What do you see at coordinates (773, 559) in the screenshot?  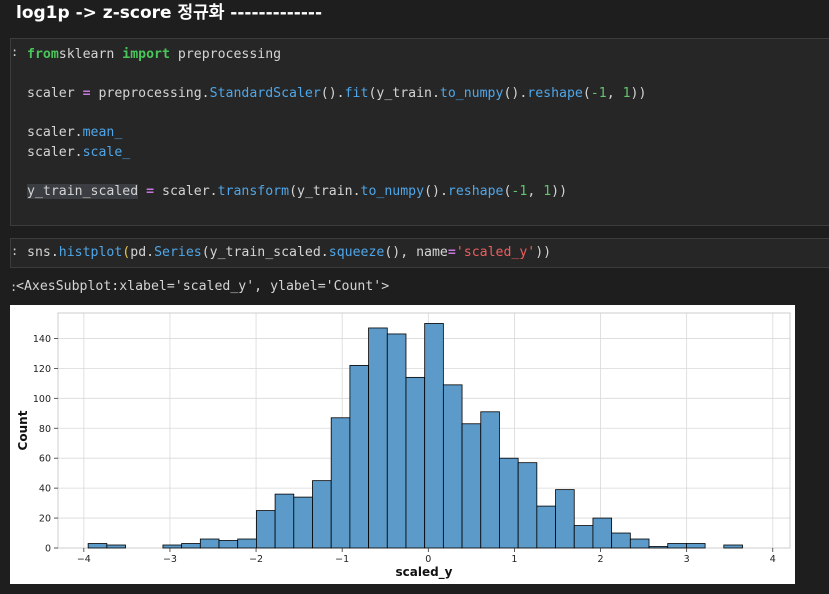 I see `x-tick-label: 4` at bounding box center [773, 559].